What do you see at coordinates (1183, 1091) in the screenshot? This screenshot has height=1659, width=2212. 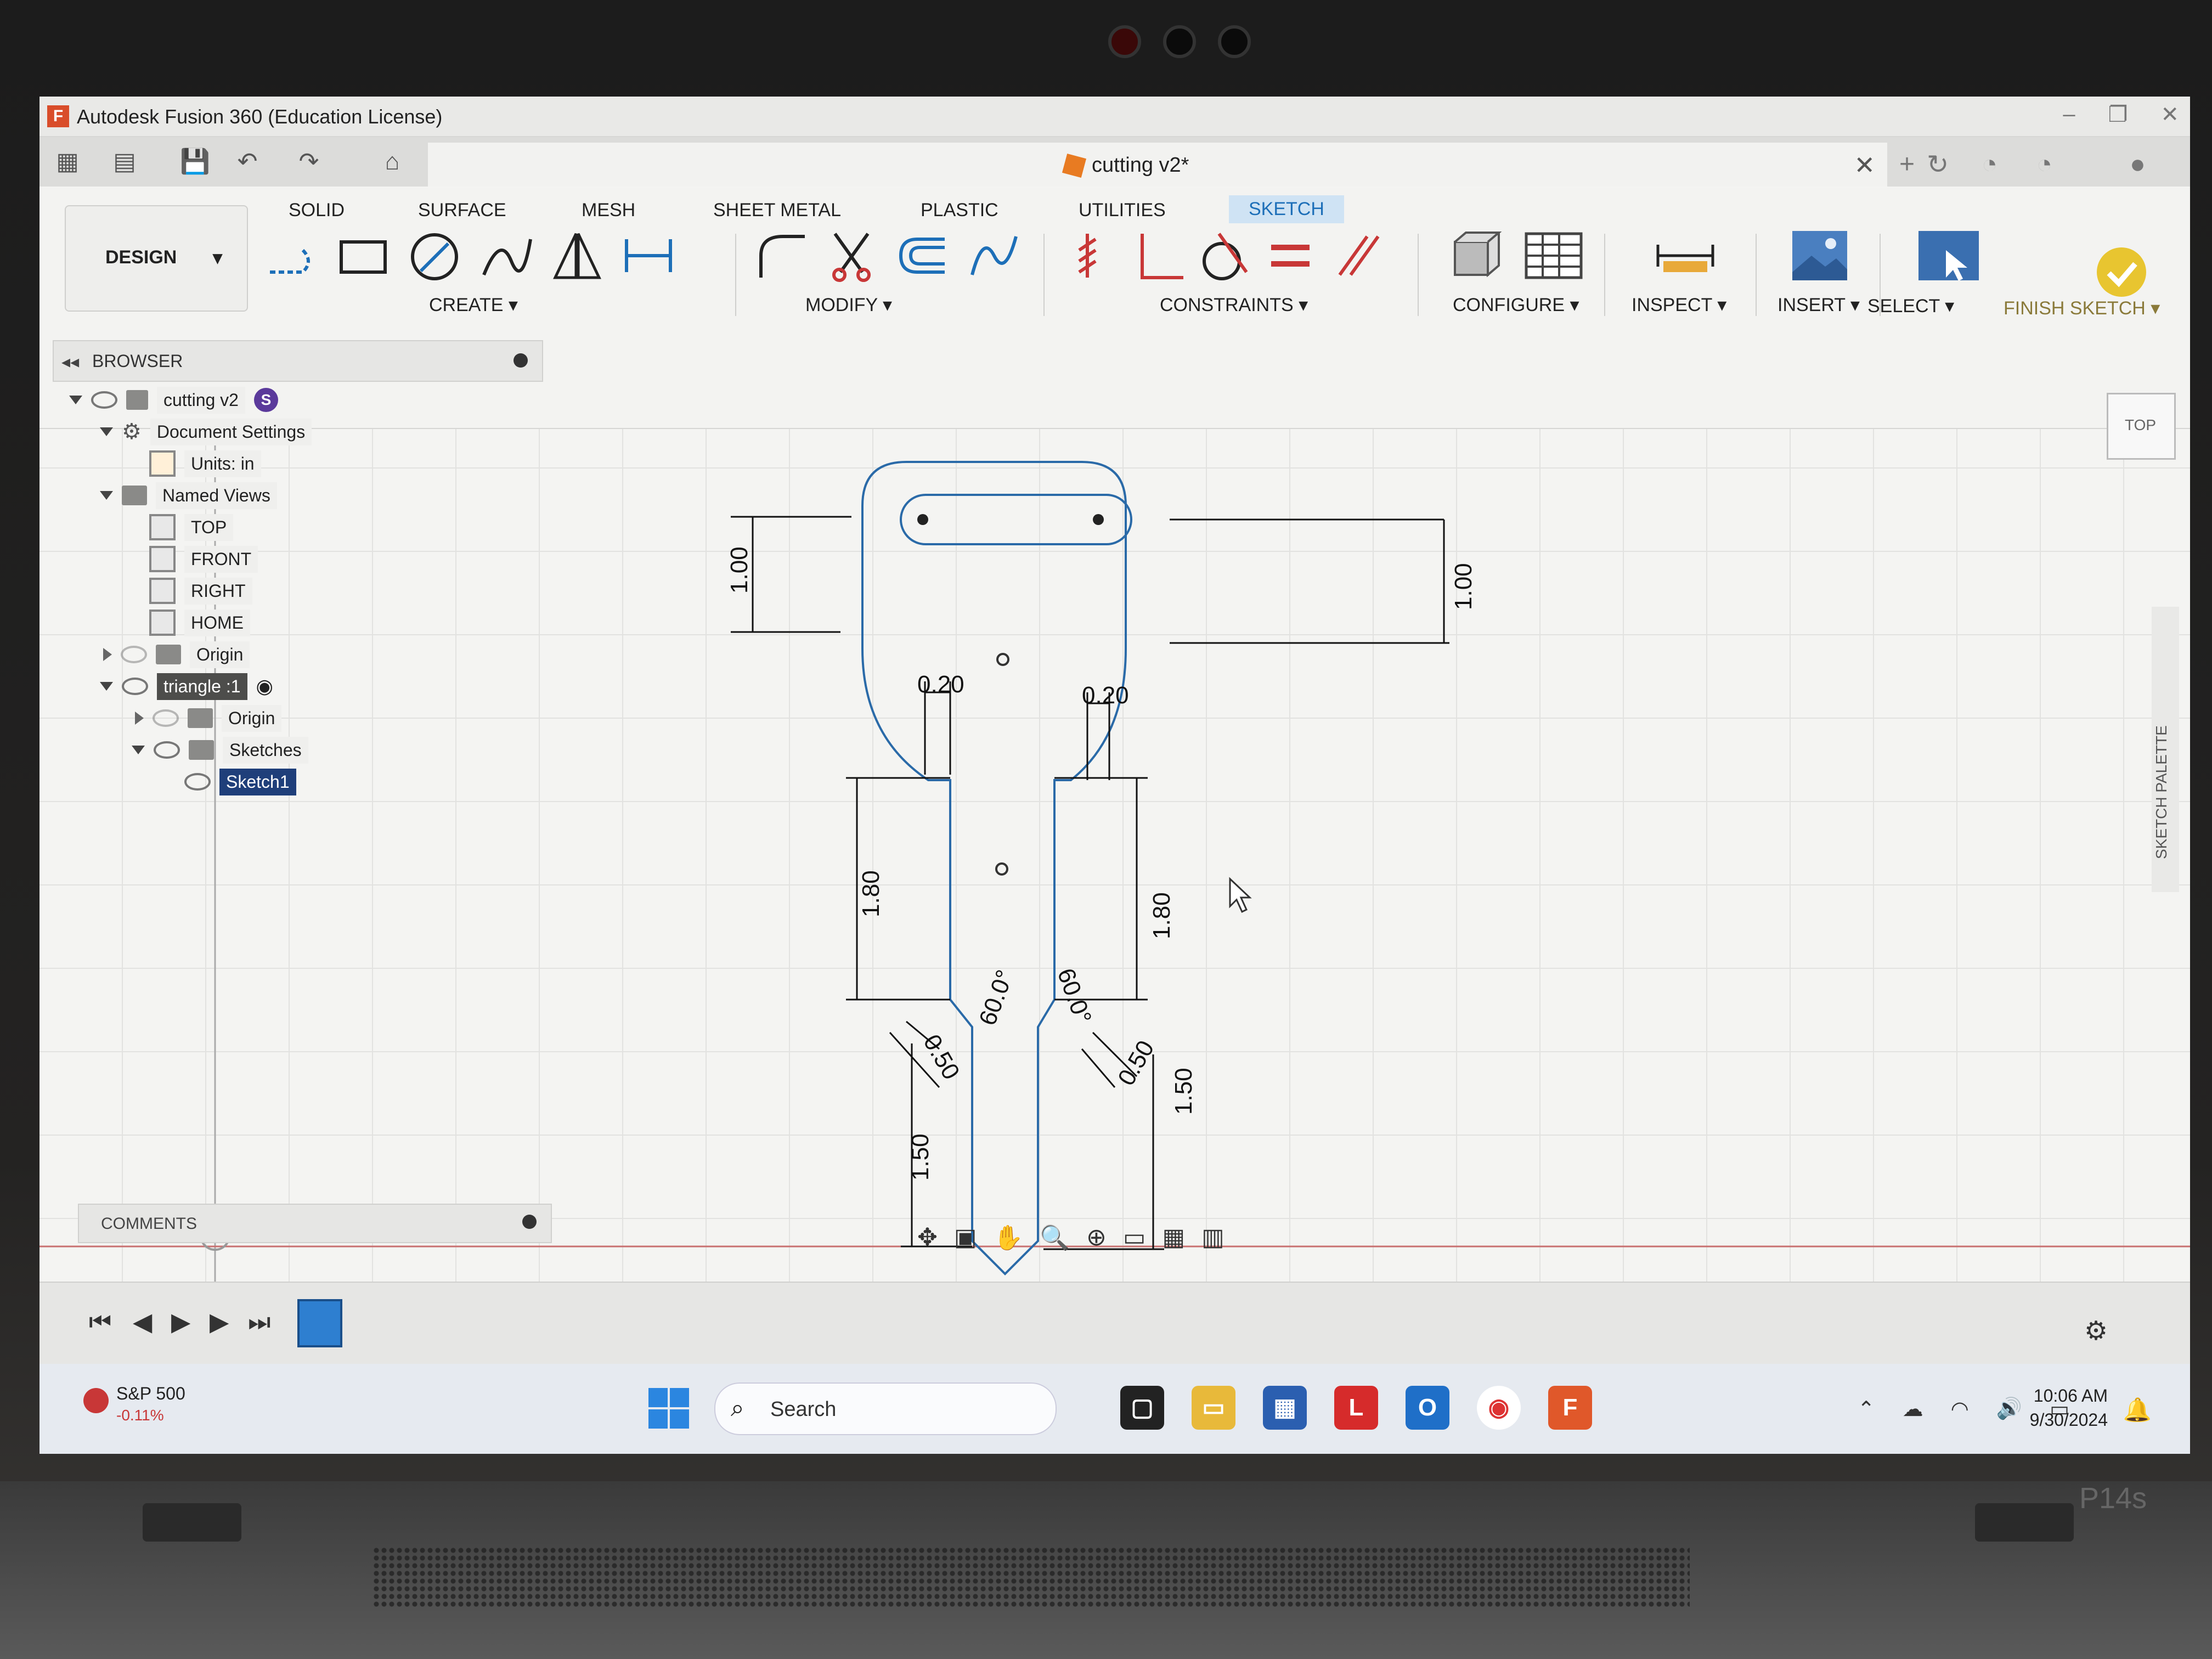 I see `dim-right-tip: 1.50` at bounding box center [1183, 1091].